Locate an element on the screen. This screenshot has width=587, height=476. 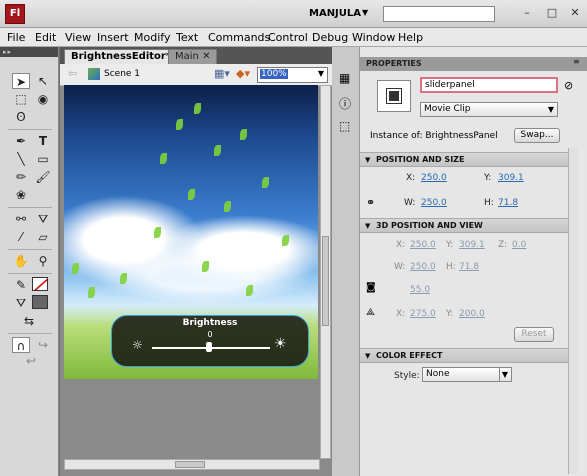
x-value: 250.0 is located at coordinates (434, 178).